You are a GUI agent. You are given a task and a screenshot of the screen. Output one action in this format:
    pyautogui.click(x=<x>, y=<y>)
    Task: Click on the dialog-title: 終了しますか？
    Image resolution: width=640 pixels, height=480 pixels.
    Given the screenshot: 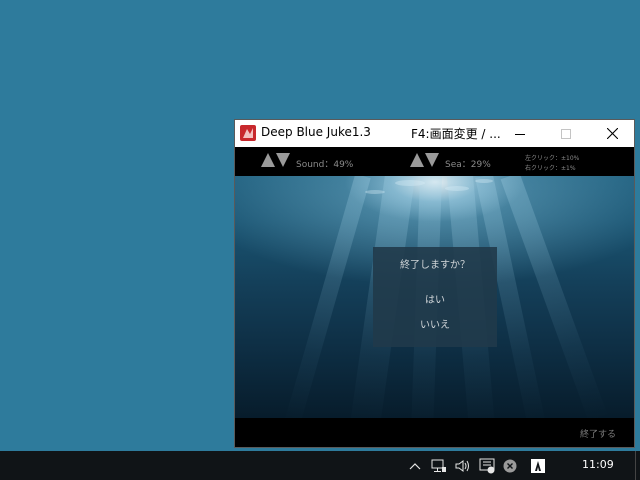 What is the action you would take?
    pyautogui.click(x=435, y=265)
    